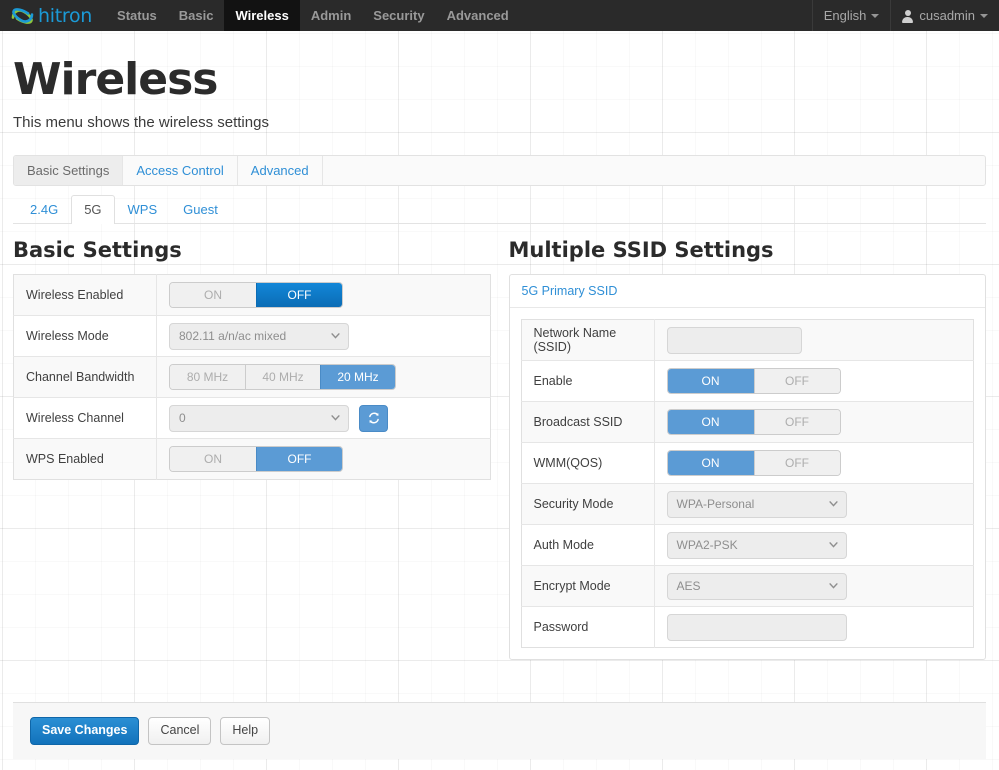 This screenshot has width=999, height=770. What do you see at coordinates (715, 503) in the screenshot?
I see `security-mode-value: WPA-Personal` at bounding box center [715, 503].